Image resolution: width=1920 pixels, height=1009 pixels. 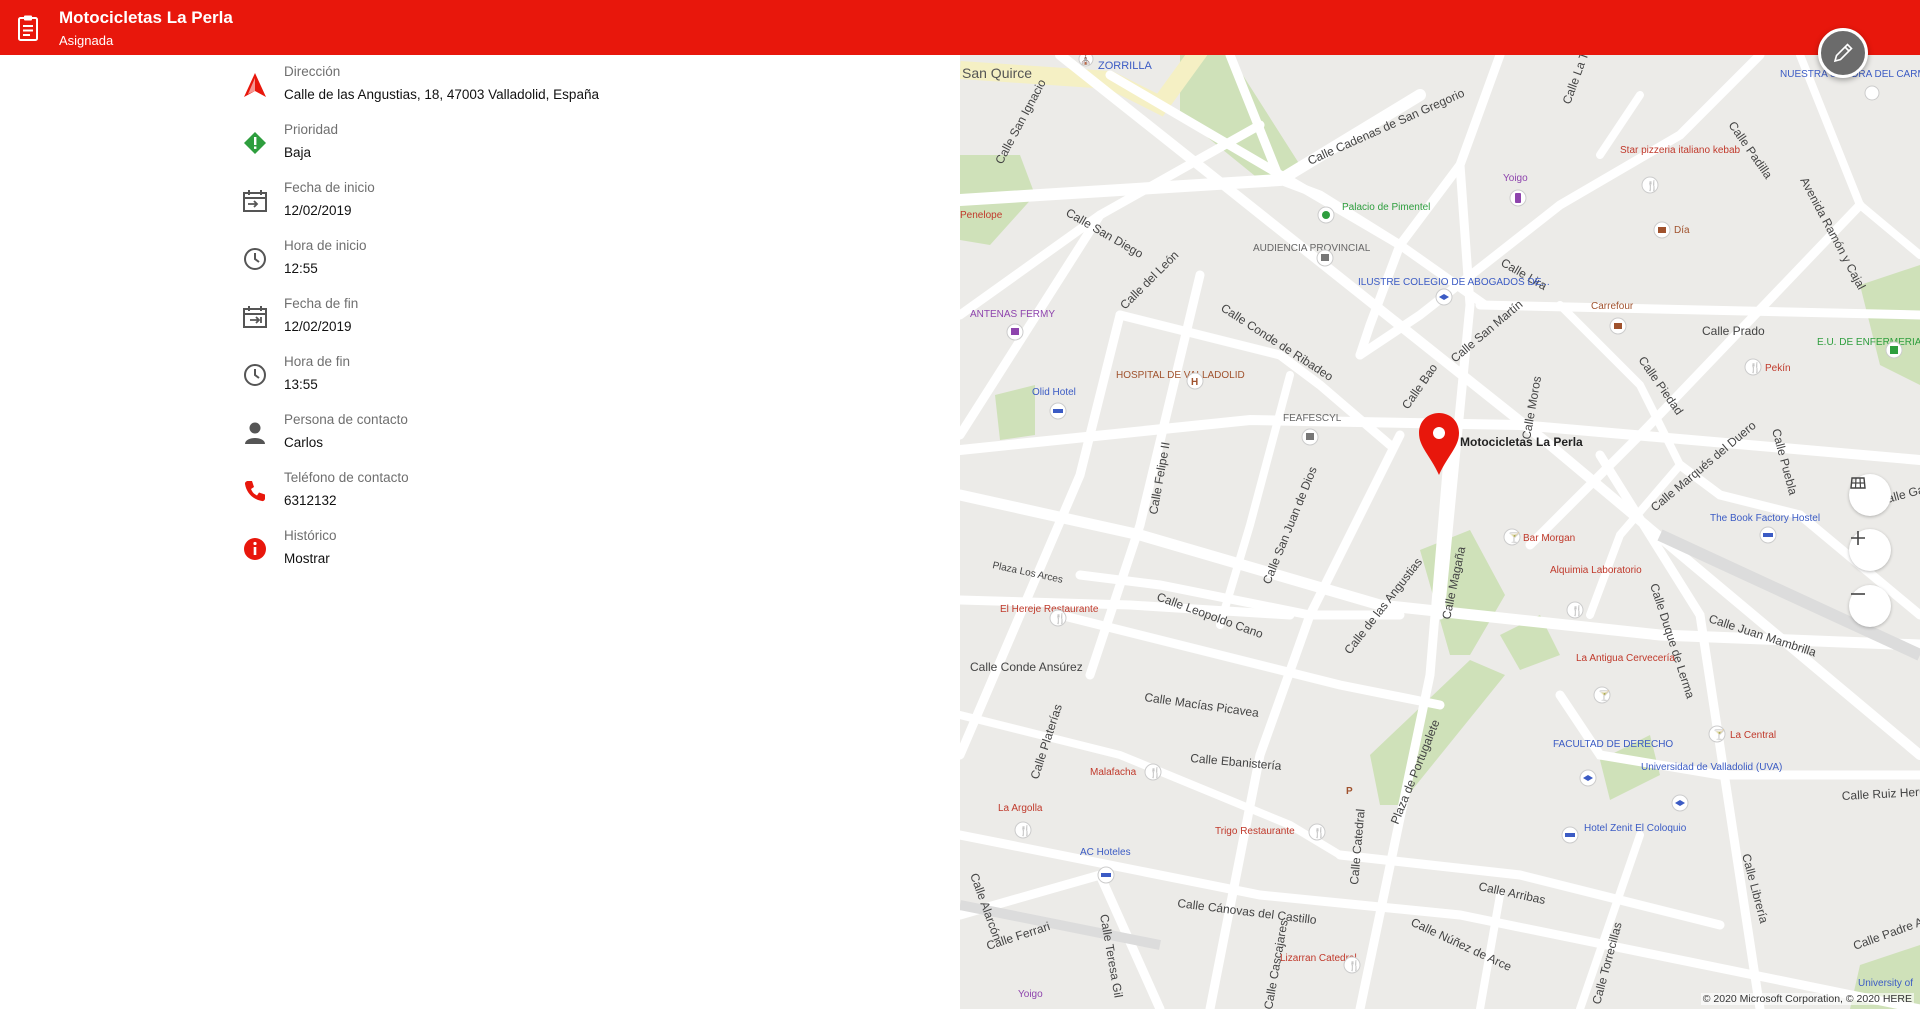 What do you see at coordinates (1357, 846) in the screenshot?
I see `street-label: Calle Catedral` at bounding box center [1357, 846].